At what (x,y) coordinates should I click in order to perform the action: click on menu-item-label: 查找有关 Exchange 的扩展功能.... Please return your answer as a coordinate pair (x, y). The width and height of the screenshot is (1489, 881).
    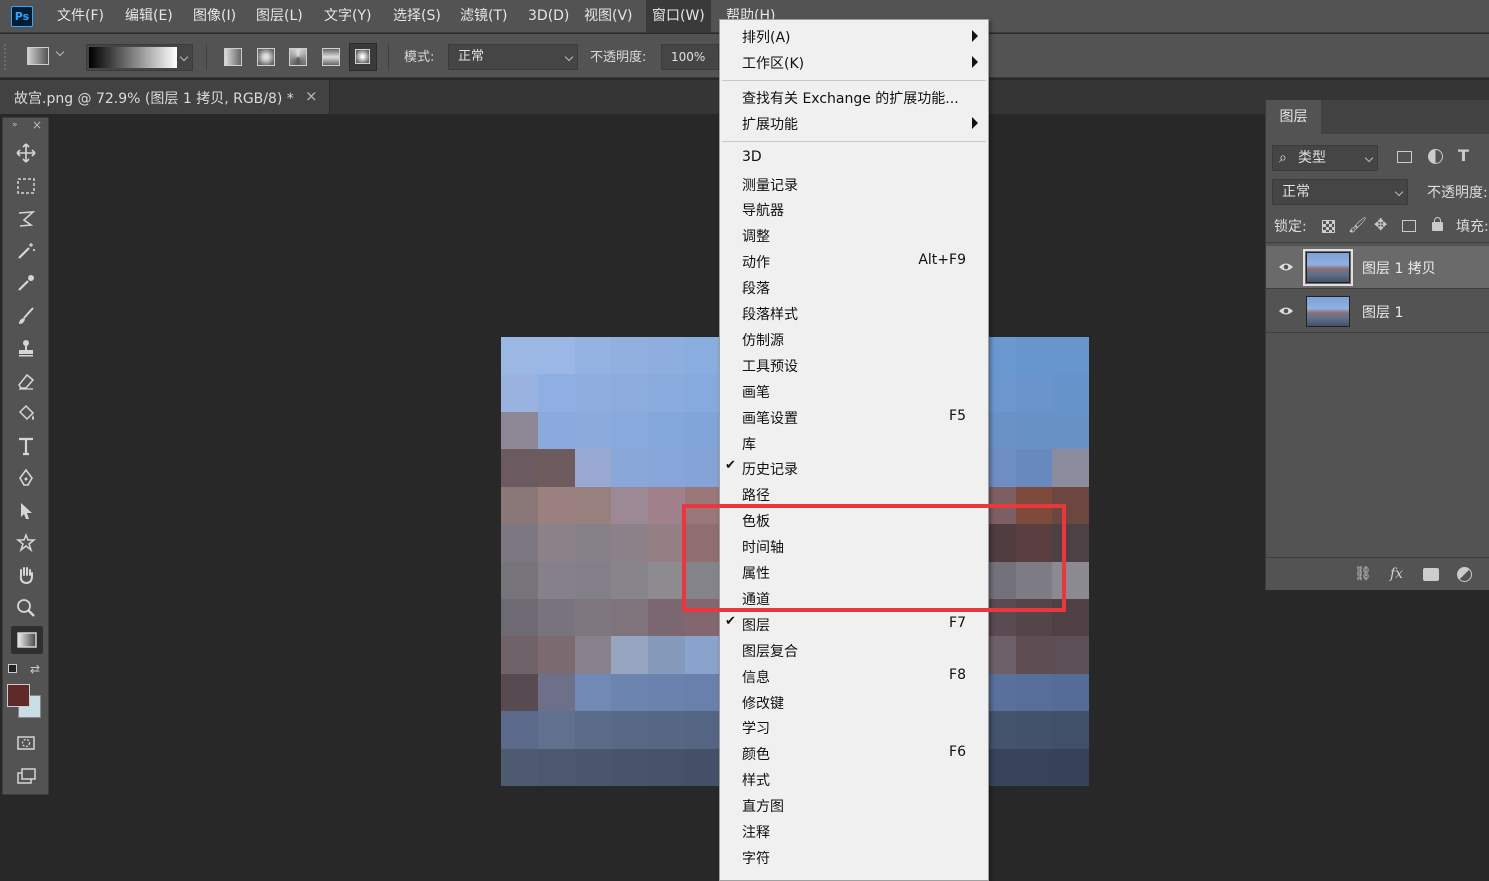
    Looking at the image, I should click on (850, 98).